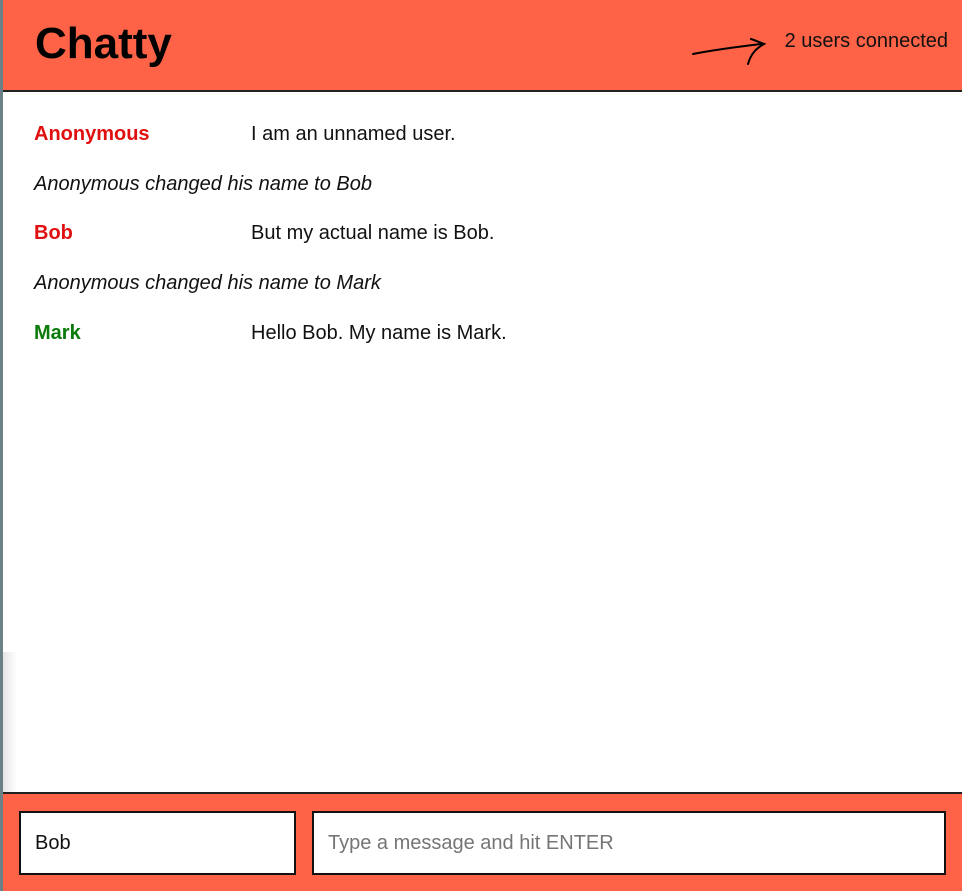 This screenshot has width=962, height=891. What do you see at coordinates (203, 184) in the screenshot?
I see `system-notification-1: Anonymous changed his name to Bob` at bounding box center [203, 184].